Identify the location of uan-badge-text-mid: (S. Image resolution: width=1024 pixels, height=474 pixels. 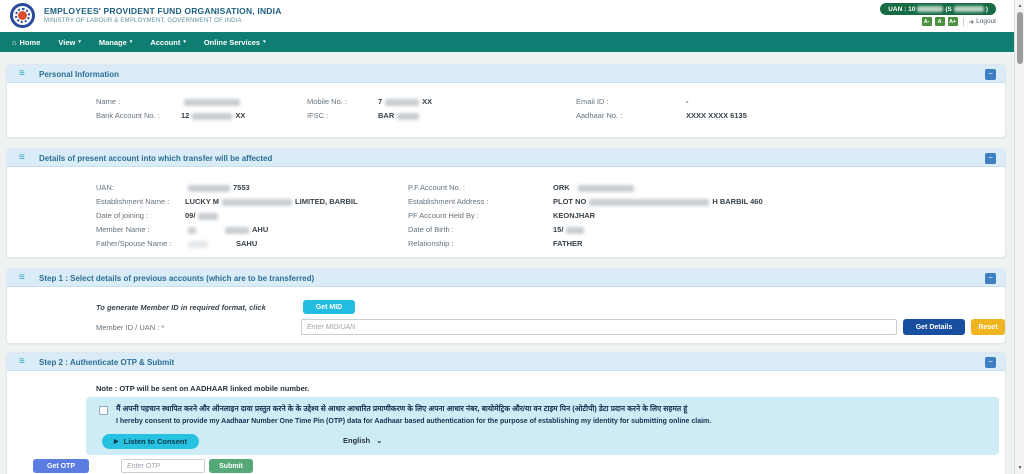
(948, 9).